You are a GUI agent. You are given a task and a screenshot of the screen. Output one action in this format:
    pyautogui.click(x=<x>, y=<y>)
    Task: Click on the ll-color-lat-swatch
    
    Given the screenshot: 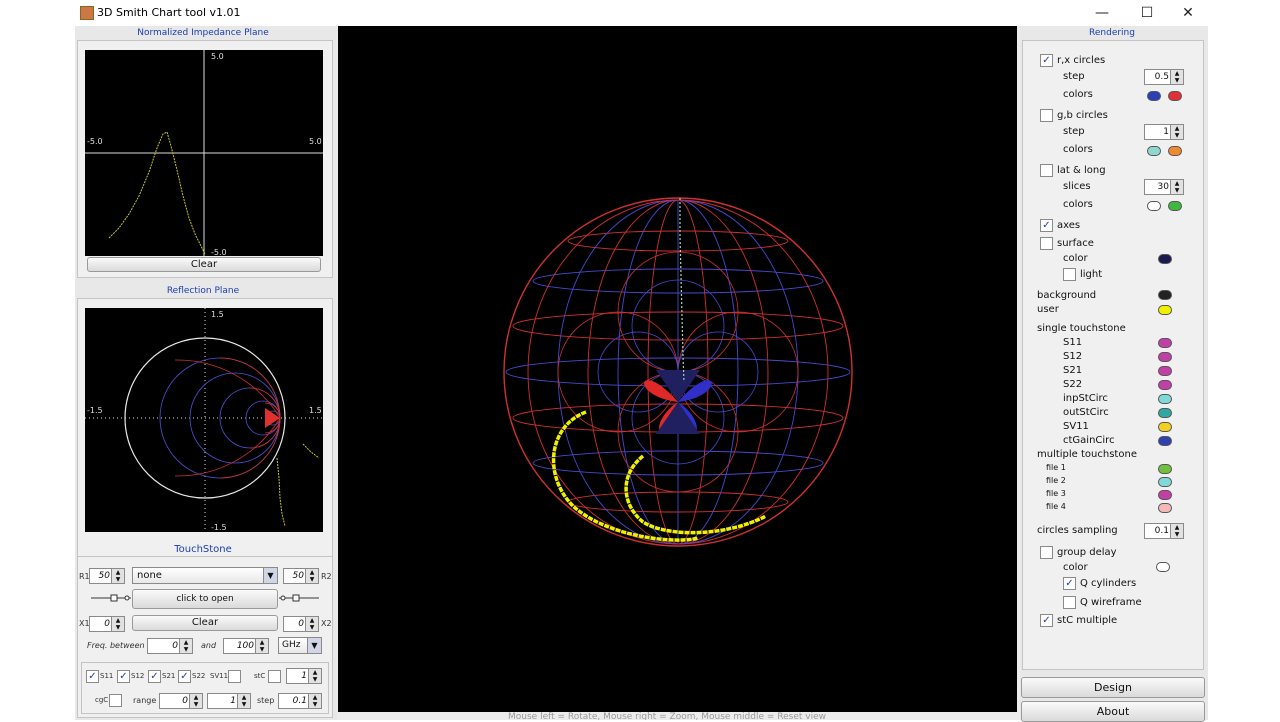 What is the action you would take?
    pyautogui.click(x=1154, y=206)
    